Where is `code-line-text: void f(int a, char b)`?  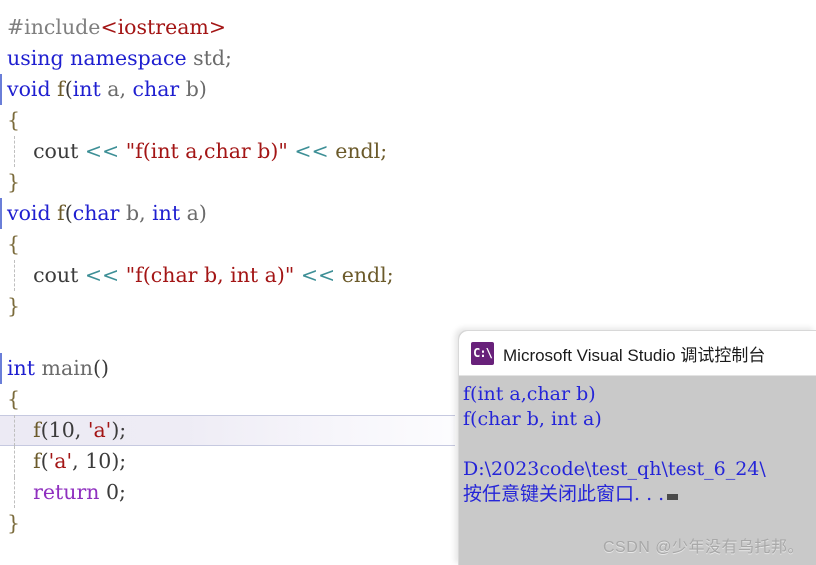 code-line-text: void f(int a, char b) is located at coordinates (103, 89).